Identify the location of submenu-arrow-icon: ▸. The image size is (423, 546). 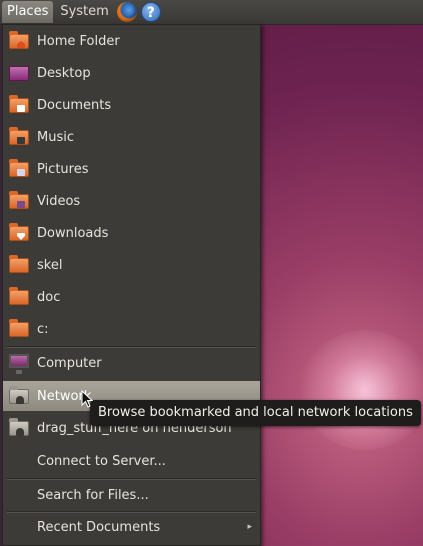
(249, 527).